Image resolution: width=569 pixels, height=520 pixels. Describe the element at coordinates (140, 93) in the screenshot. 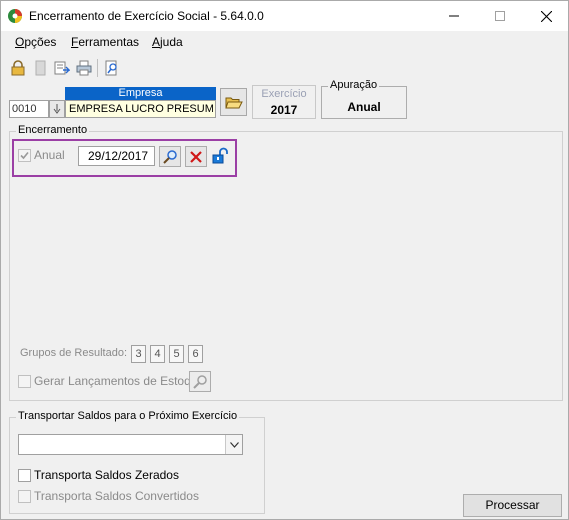

I see `empresa-header: Empresa` at that location.